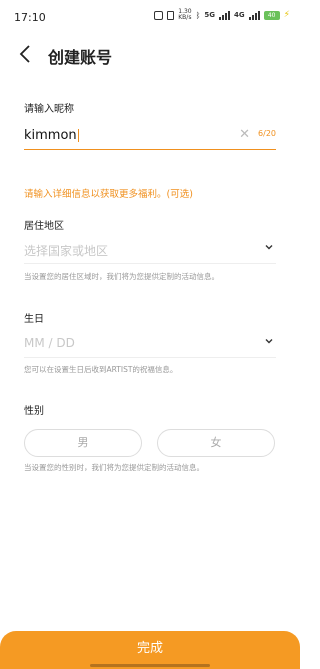  What do you see at coordinates (254, 15) in the screenshot?
I see `signal2-icon` at bounding box center [254, 15].